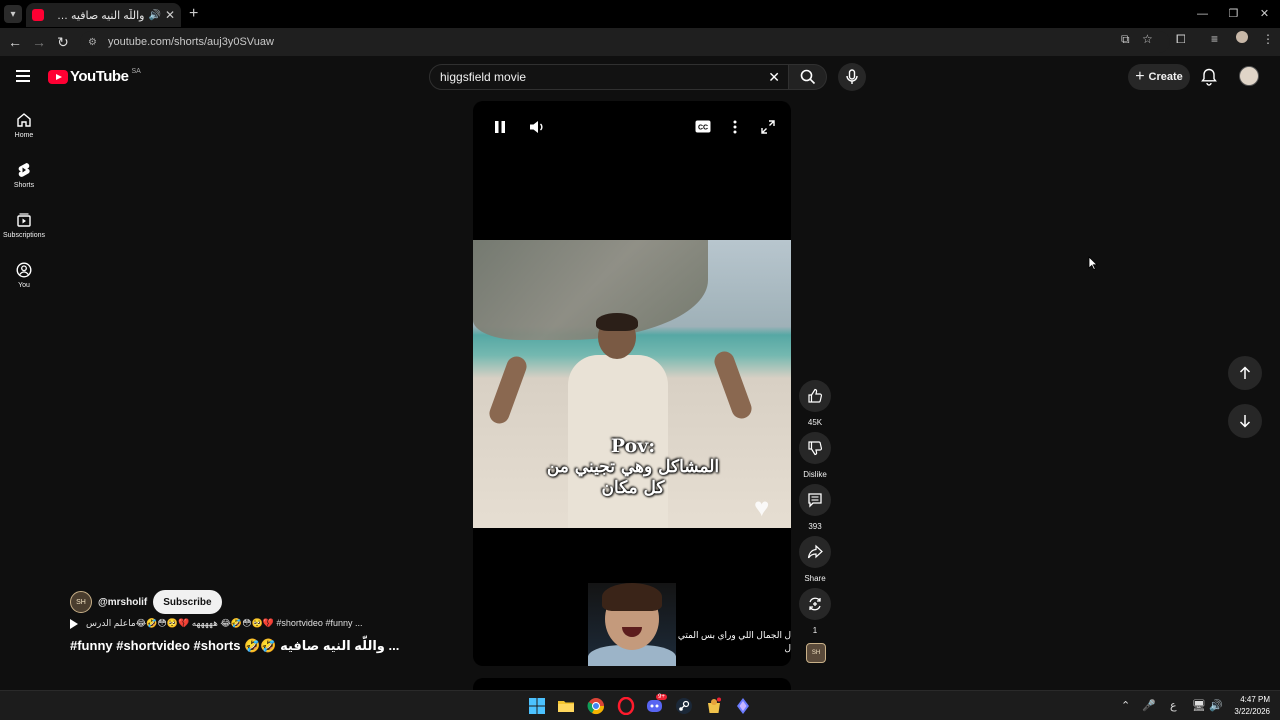 This screenshot has width=1280, height=720. What do you see at coordinates (1209, 77) in the screenshot?
I see `notifications-bell-icon` at bounding box center [1209, 77].